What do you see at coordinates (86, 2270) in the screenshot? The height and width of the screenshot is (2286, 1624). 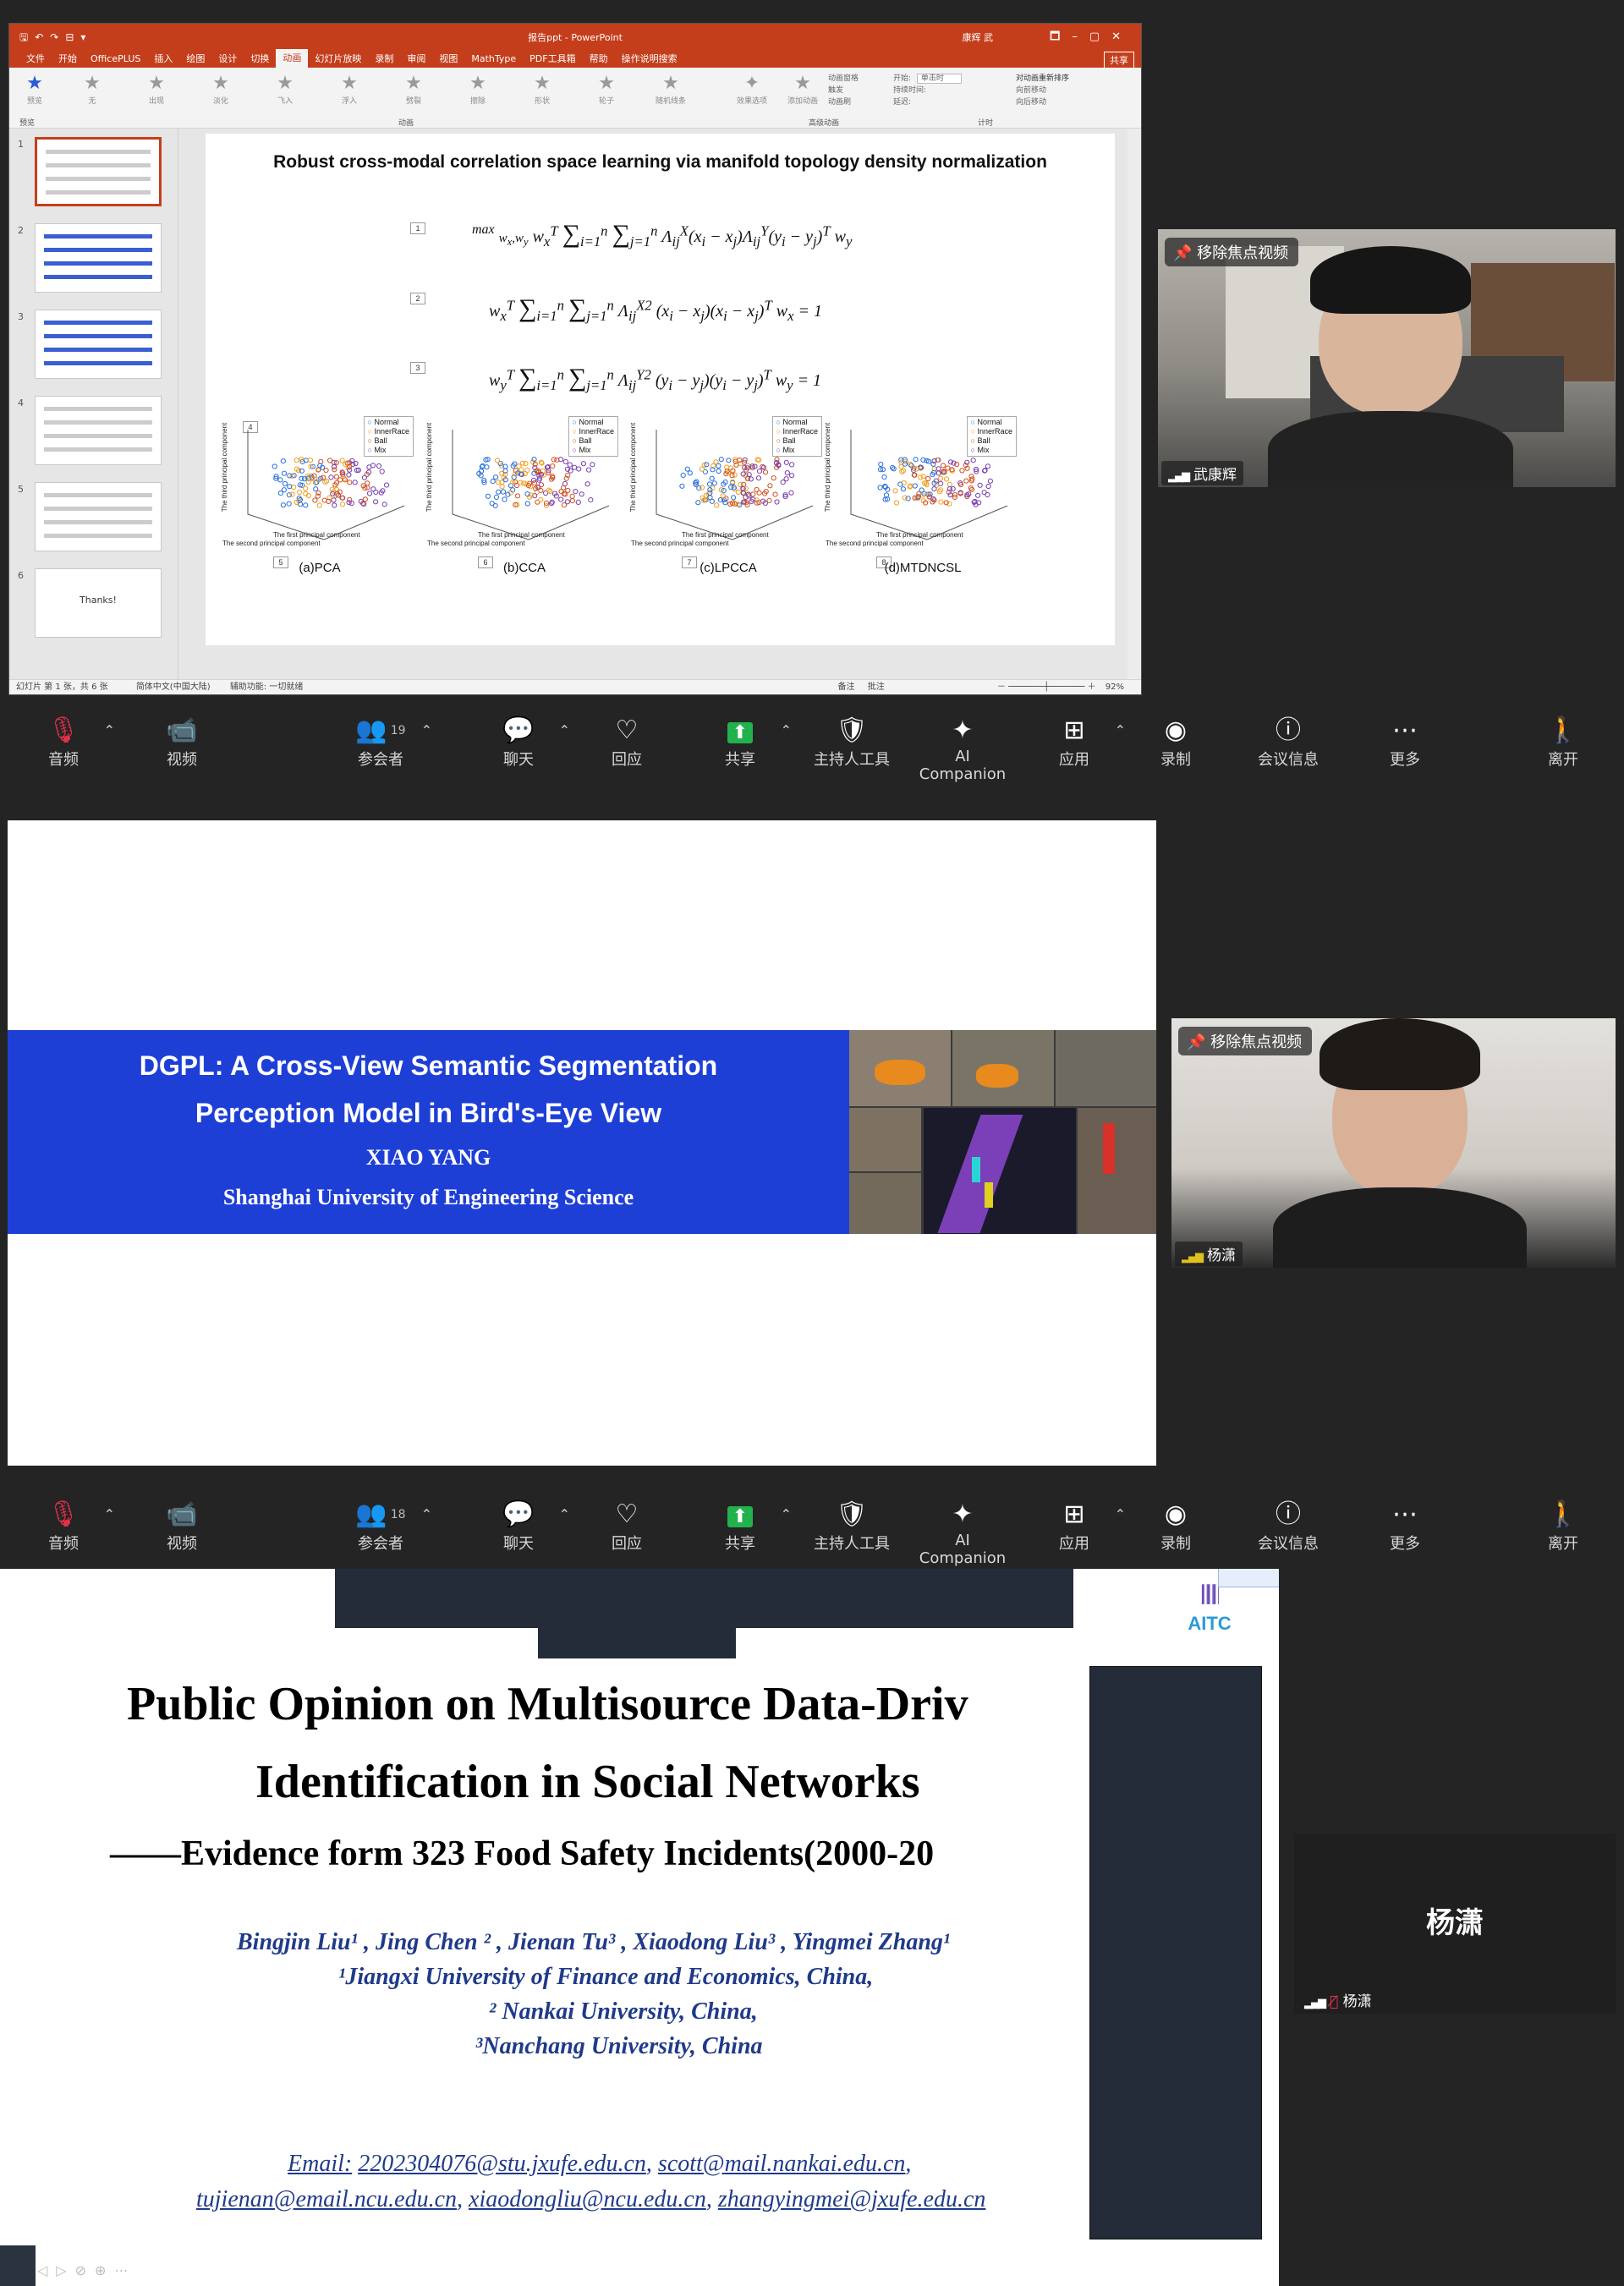 I see `slide-nav-controls: ◁▷⊘⊕⋯` at bounding box center [86, 2270].